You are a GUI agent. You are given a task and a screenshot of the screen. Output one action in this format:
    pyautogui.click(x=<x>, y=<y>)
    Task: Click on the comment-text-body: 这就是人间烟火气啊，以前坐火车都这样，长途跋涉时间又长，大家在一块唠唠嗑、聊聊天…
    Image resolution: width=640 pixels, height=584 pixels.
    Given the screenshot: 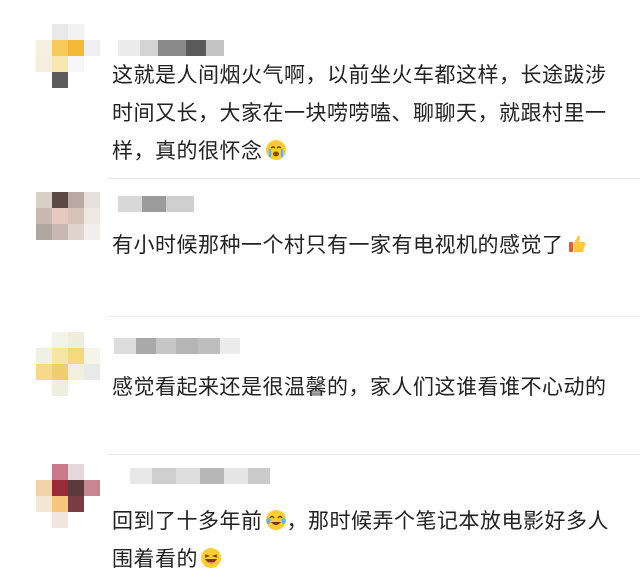 What is the action you would take?
    pyautogui.click(x=359, y=113)
    